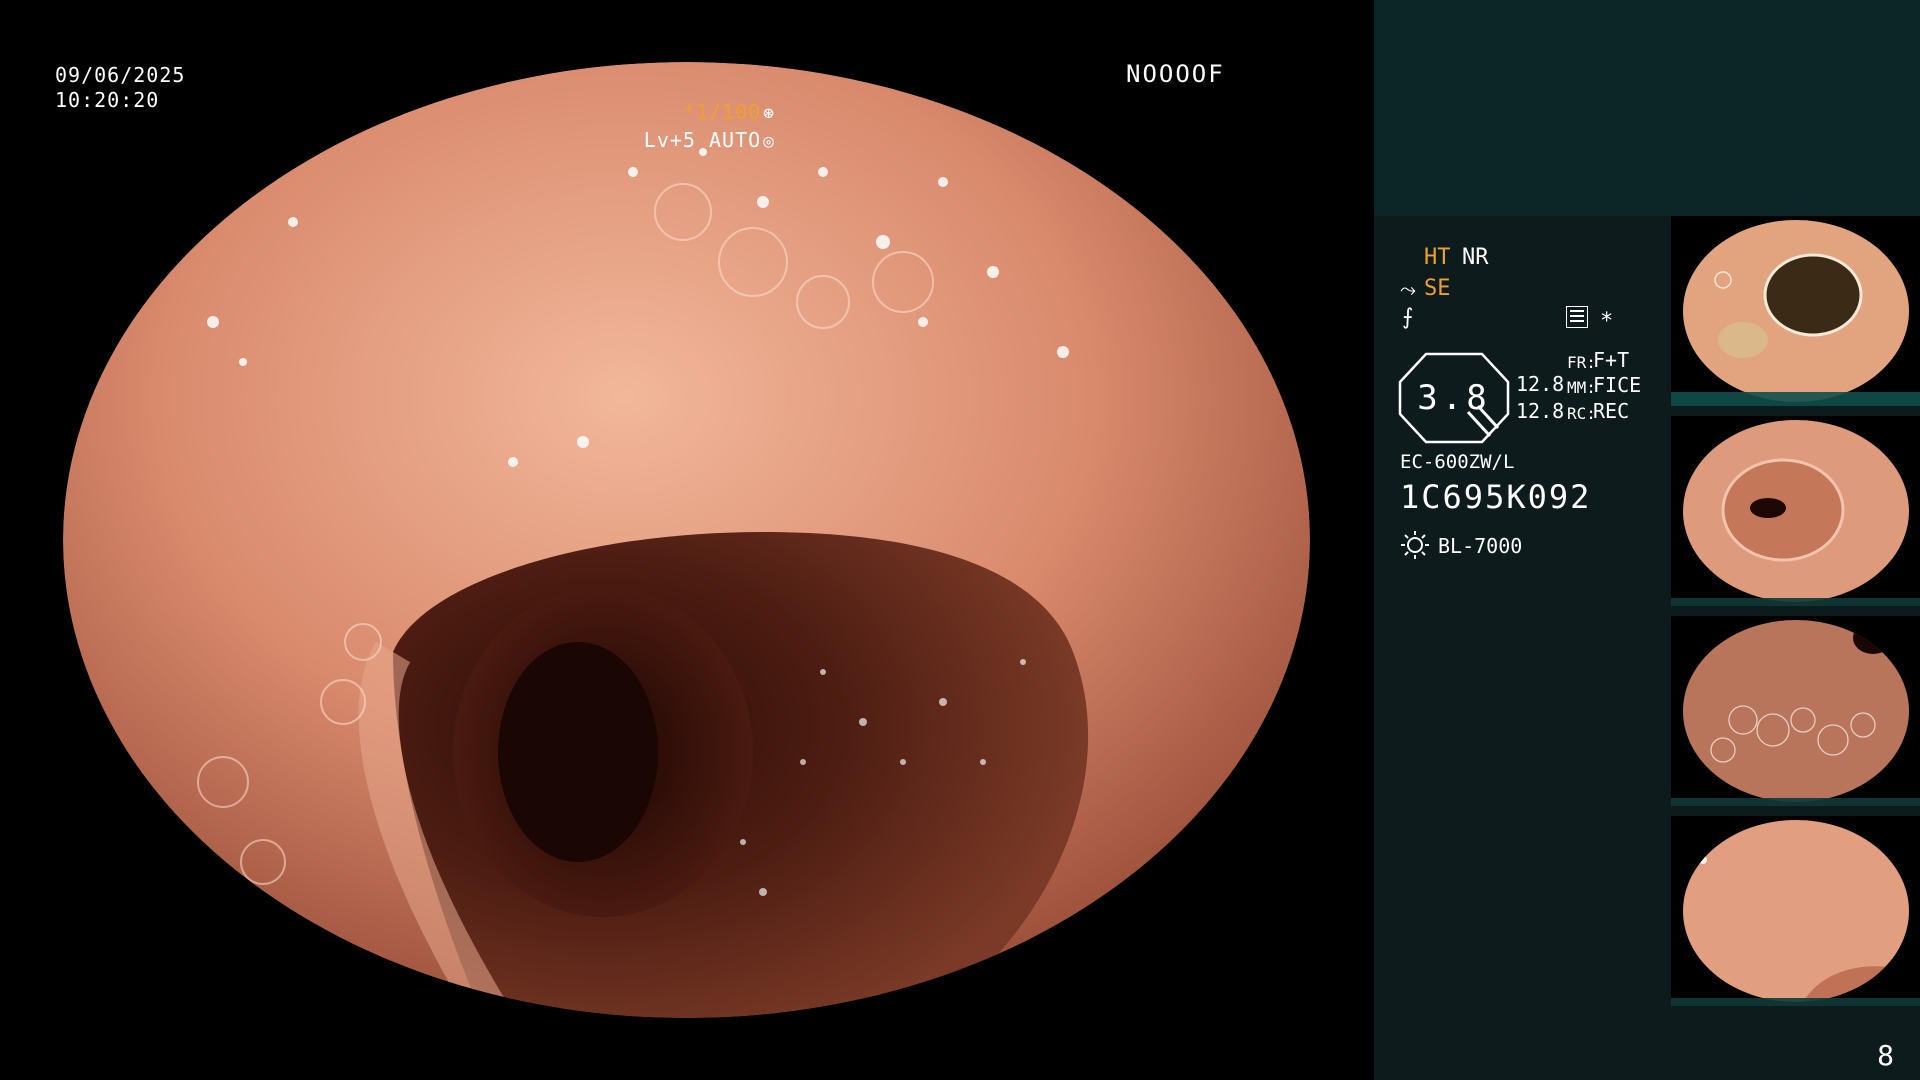 This screenshot has height=1080, width=1920. What do you see at coordinates (1577, 317) in the screenshot?
I see `settings-list-icon` at bounding box center [1577, 317].